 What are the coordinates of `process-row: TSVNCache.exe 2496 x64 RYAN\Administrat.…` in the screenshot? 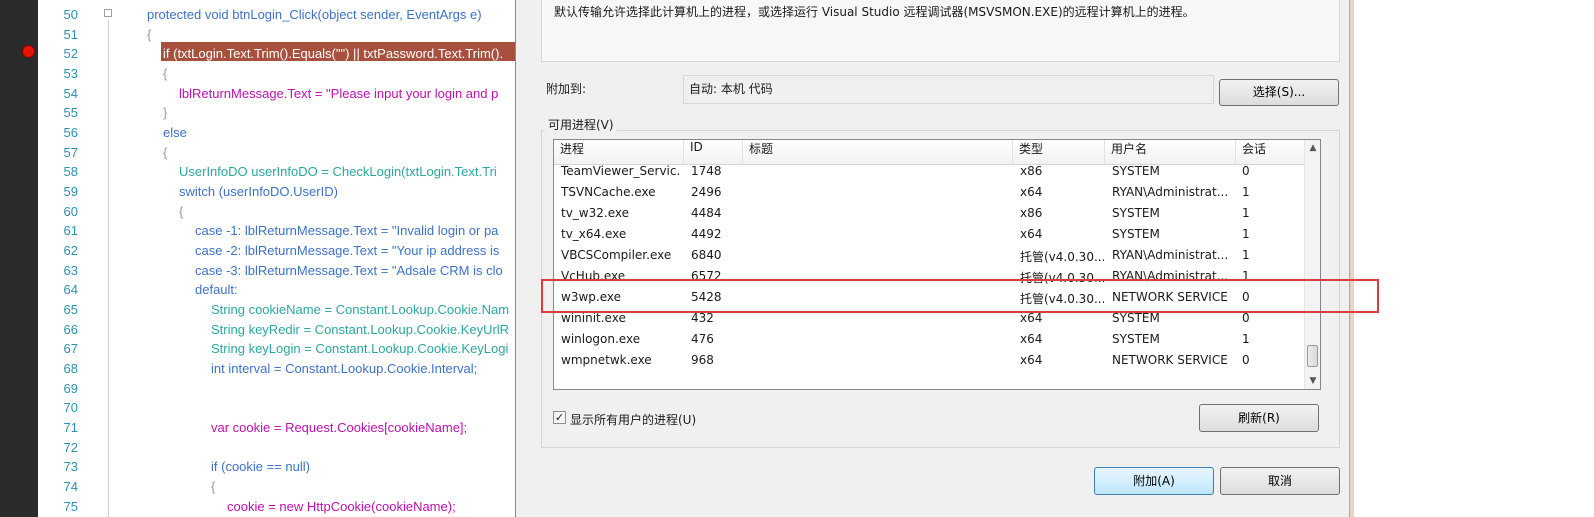 It's located at (929, 195).